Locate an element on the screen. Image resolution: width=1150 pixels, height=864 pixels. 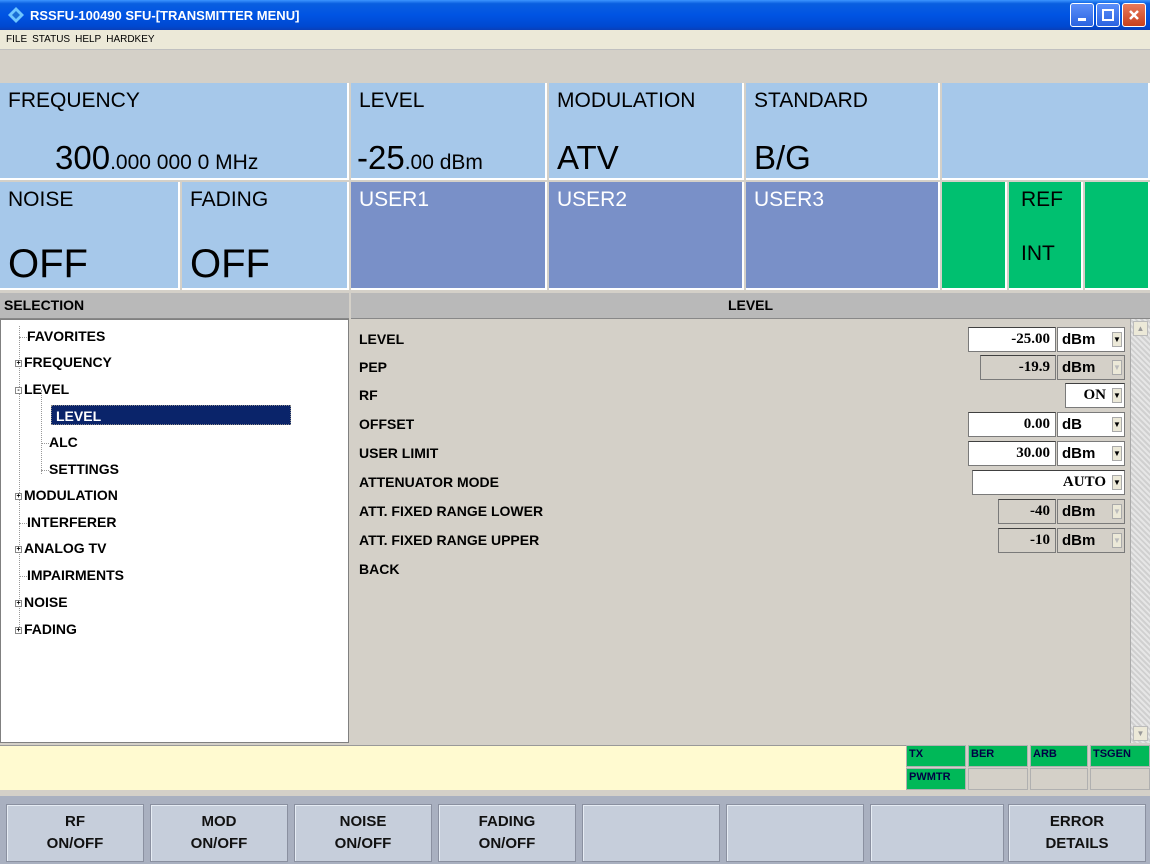
fading-value: OFF is located at coordinates (230, 264).